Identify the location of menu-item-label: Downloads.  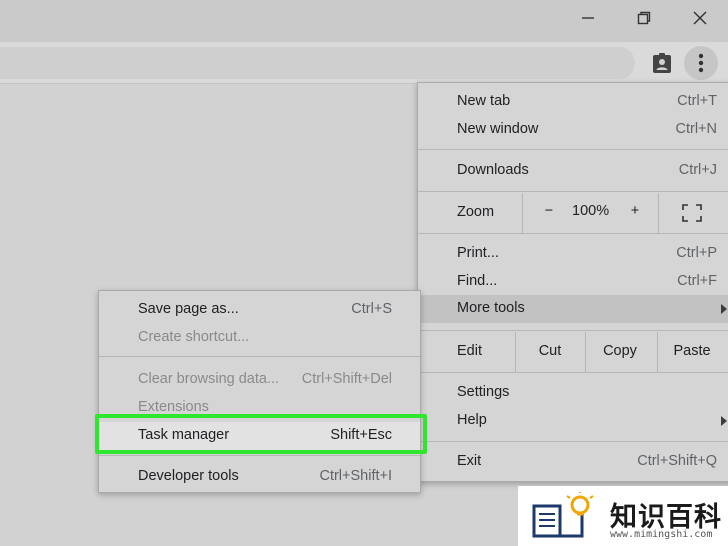
(493, 170).